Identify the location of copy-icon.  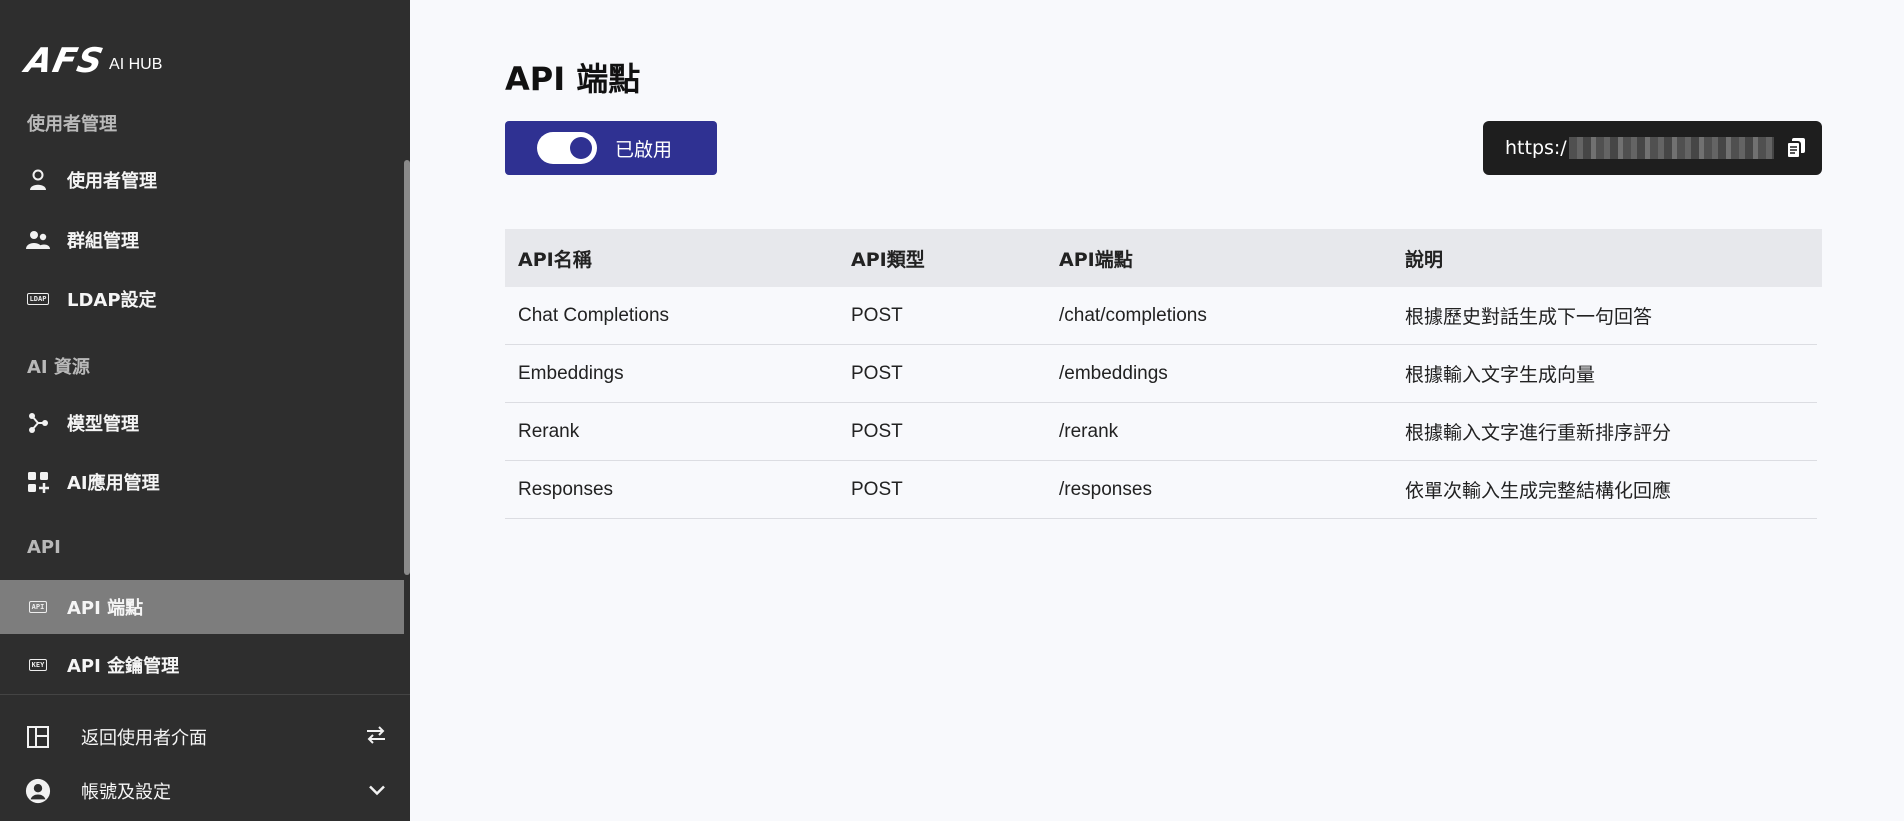
(1796, 148).